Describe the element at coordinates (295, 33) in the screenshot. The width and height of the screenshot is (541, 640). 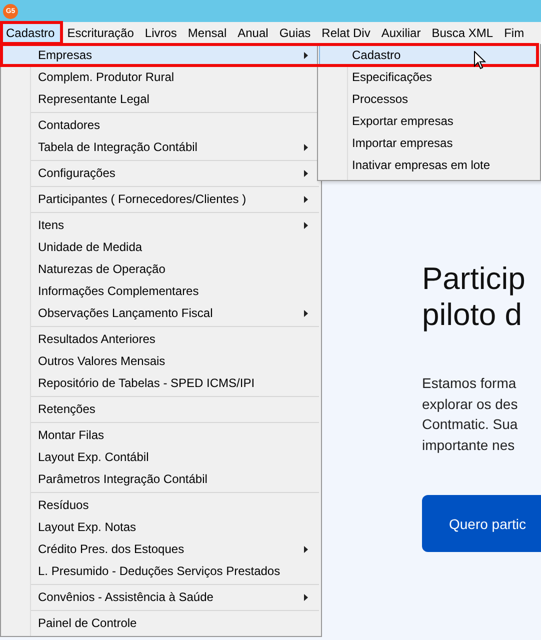
I see `menu-bar-item: Guias` at that location.